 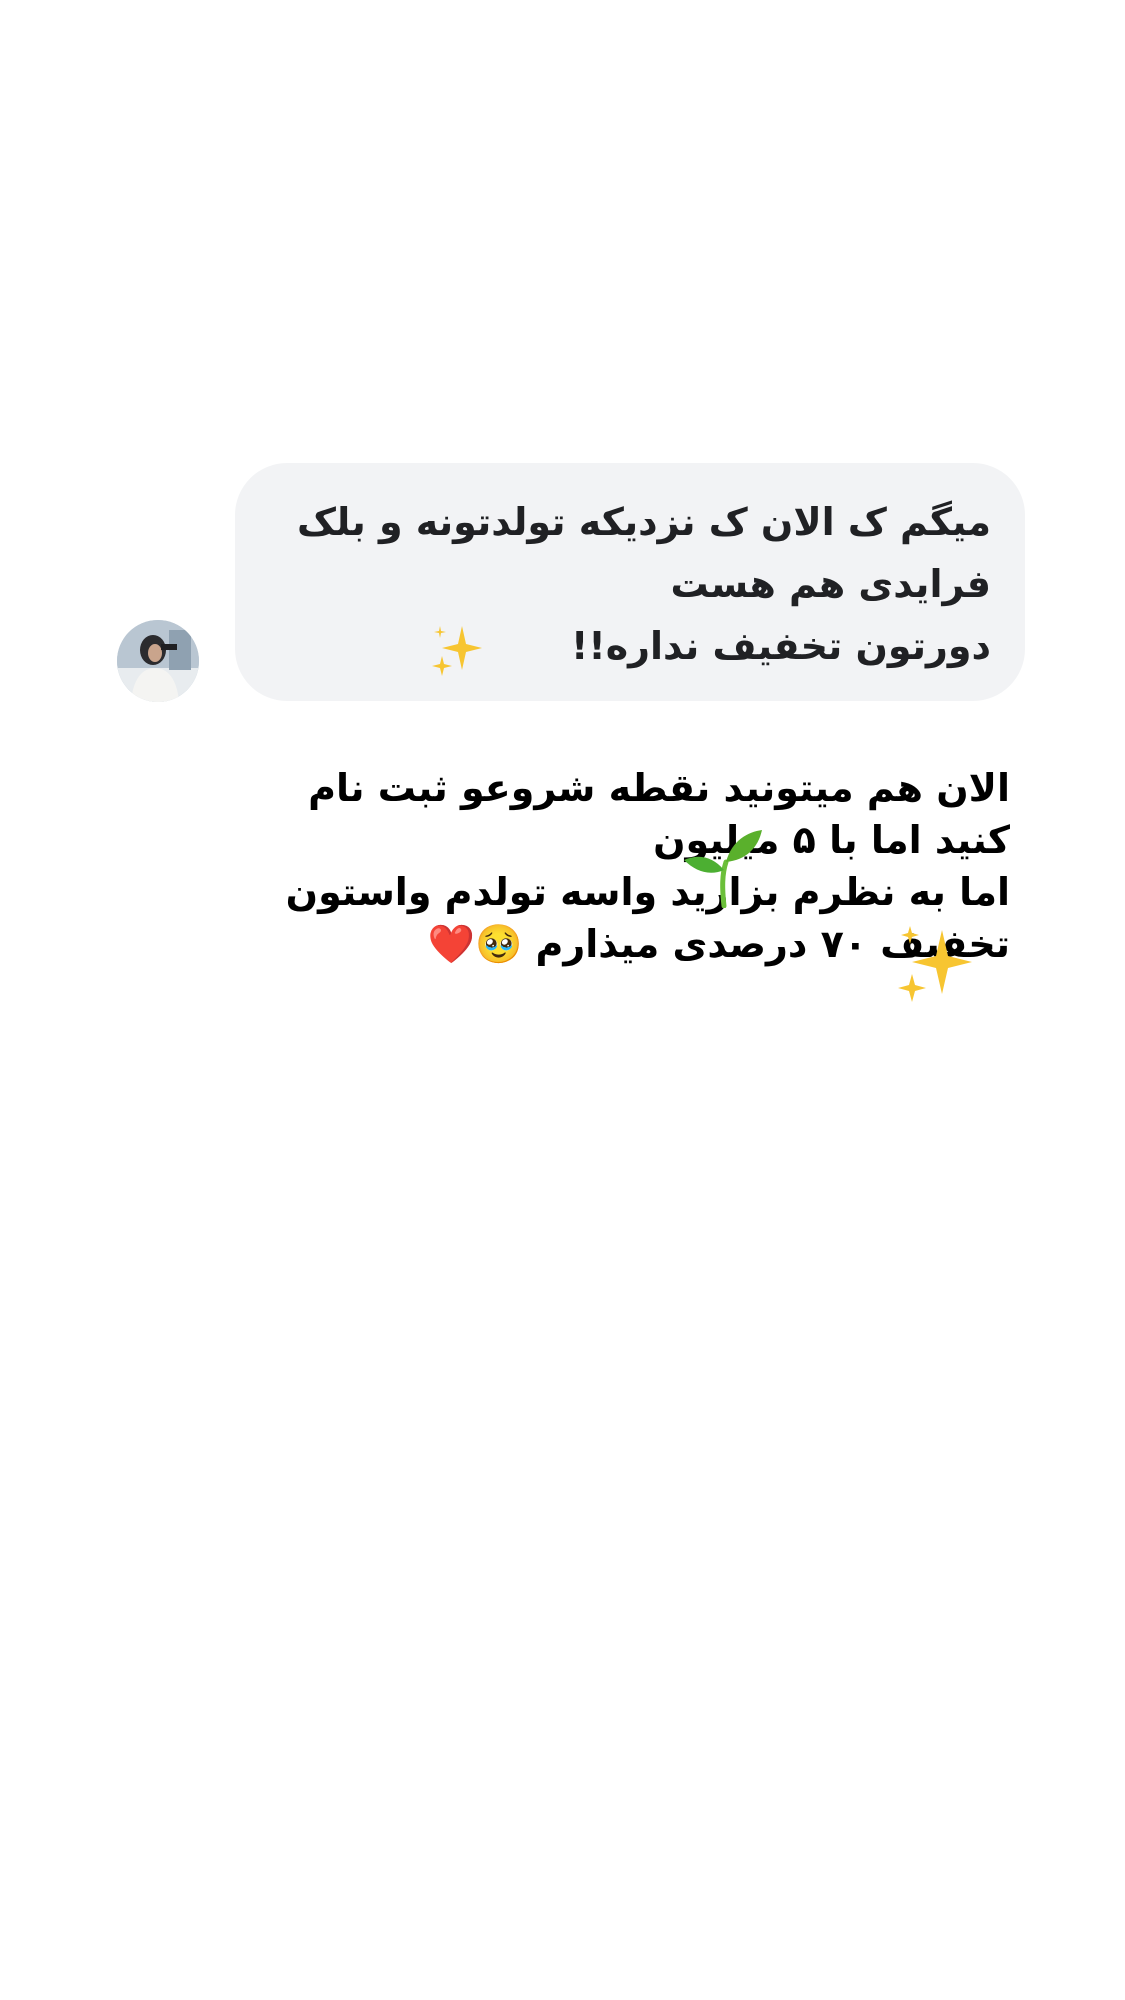 I want to click on reply-message-line-1: الان هم میتونید نقطه شروعو ثبت نام, so click(x=659, y=788).